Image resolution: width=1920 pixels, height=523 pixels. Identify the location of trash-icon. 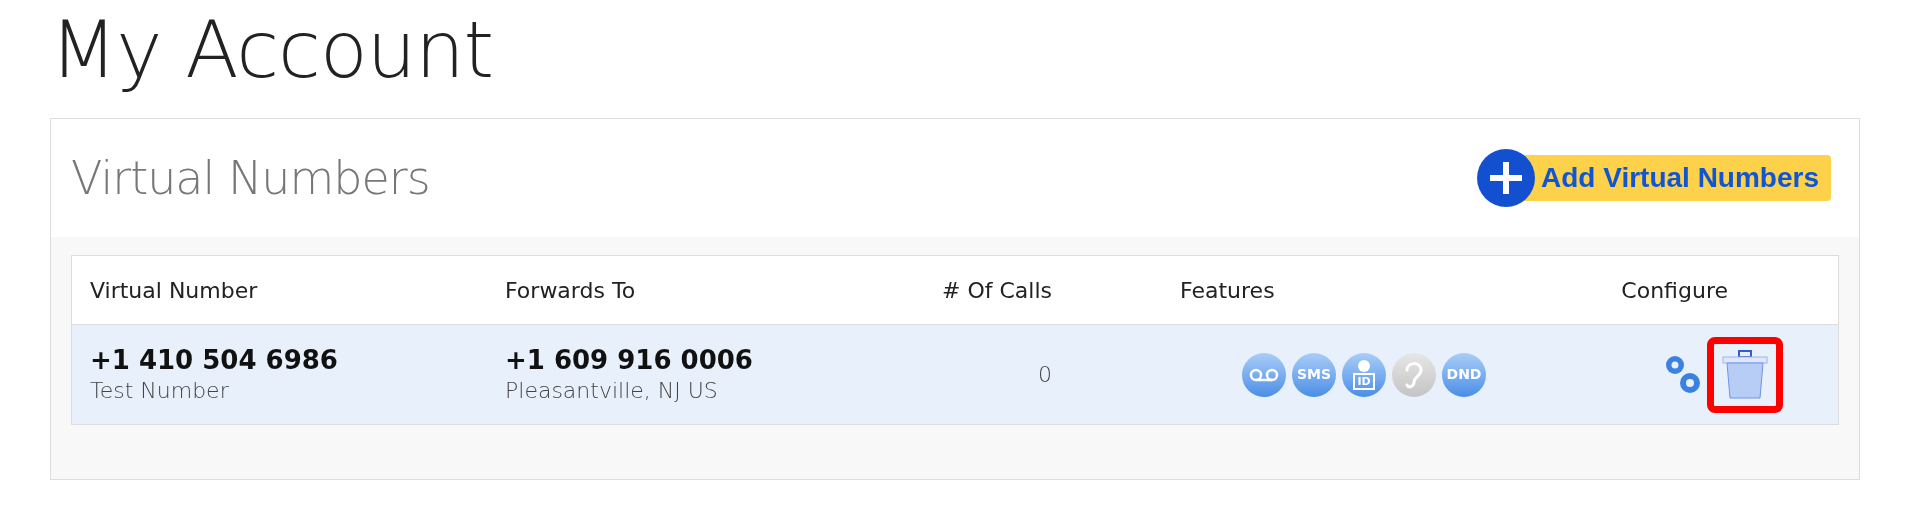
(1745, 374).